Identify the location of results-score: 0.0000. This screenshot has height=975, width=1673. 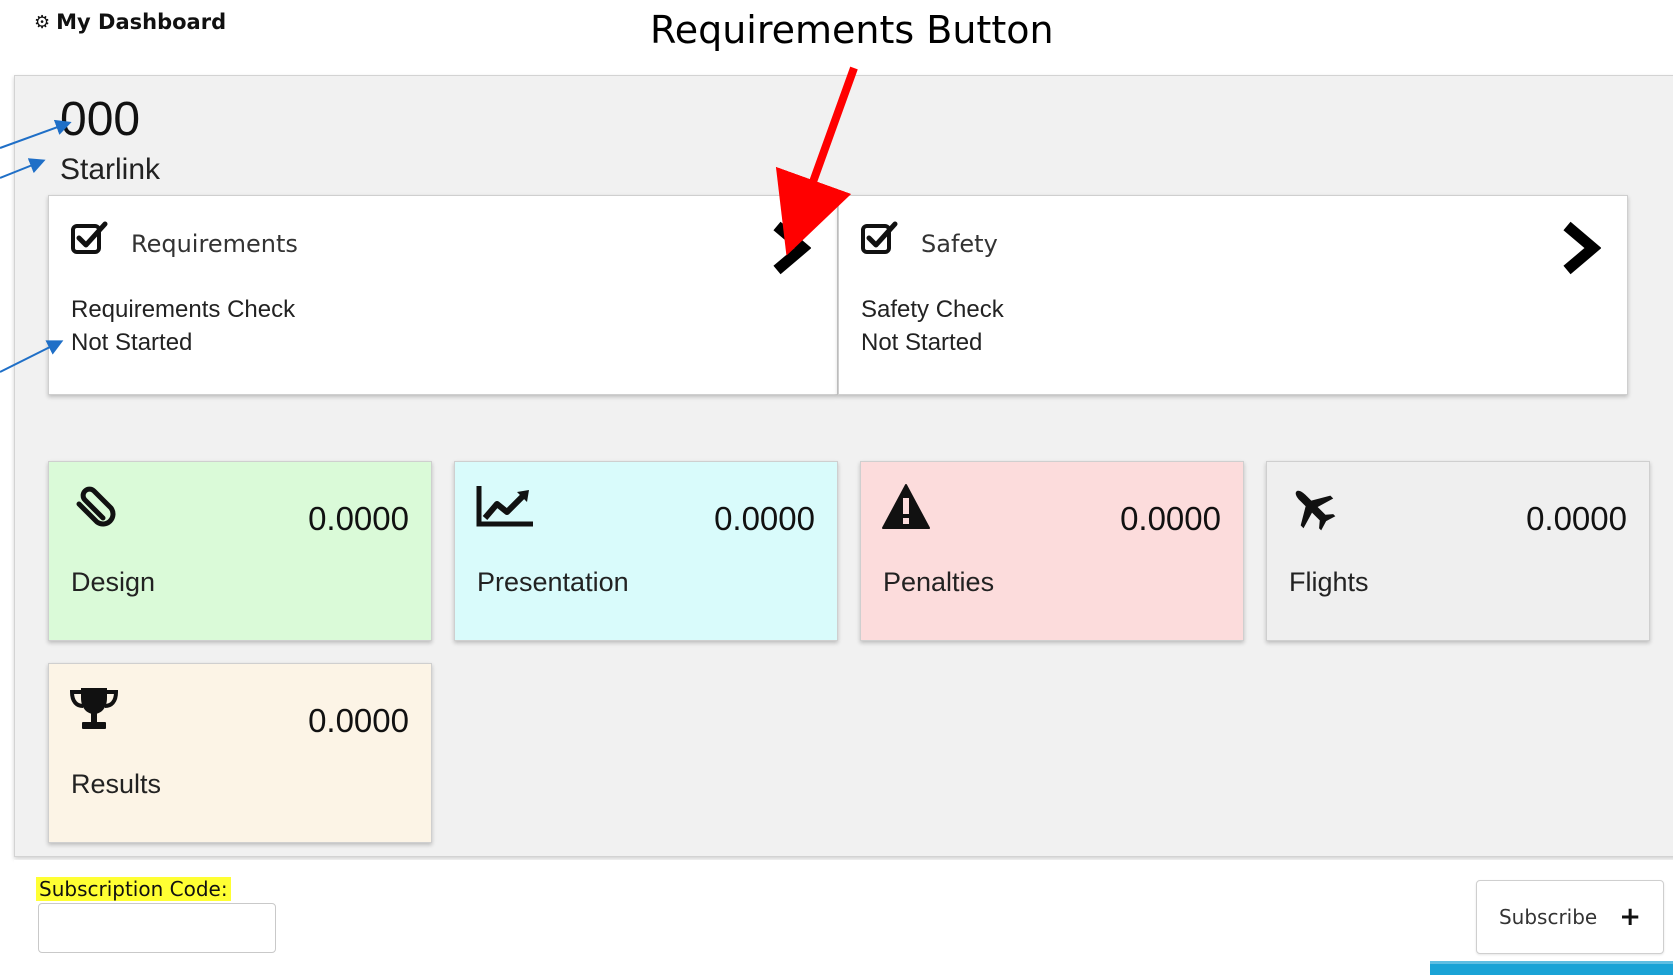
(358, 720).